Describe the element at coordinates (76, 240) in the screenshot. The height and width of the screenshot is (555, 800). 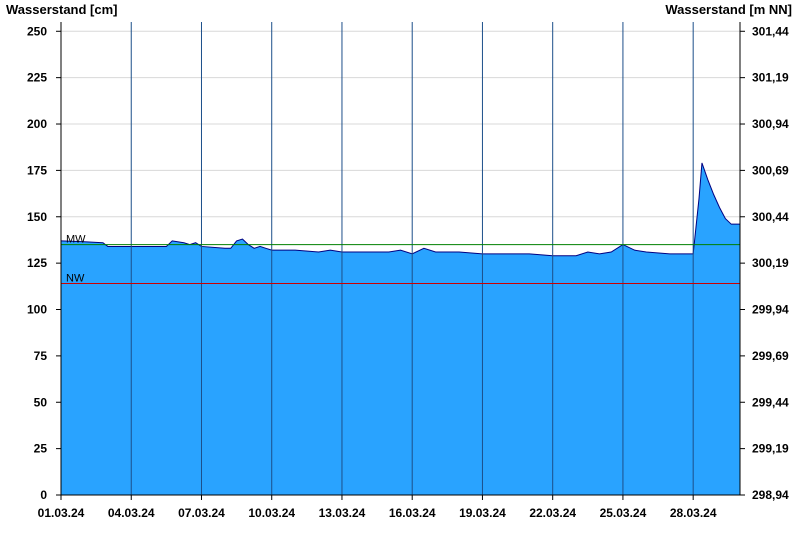
I see `reference-label-mw: MW` at that location.